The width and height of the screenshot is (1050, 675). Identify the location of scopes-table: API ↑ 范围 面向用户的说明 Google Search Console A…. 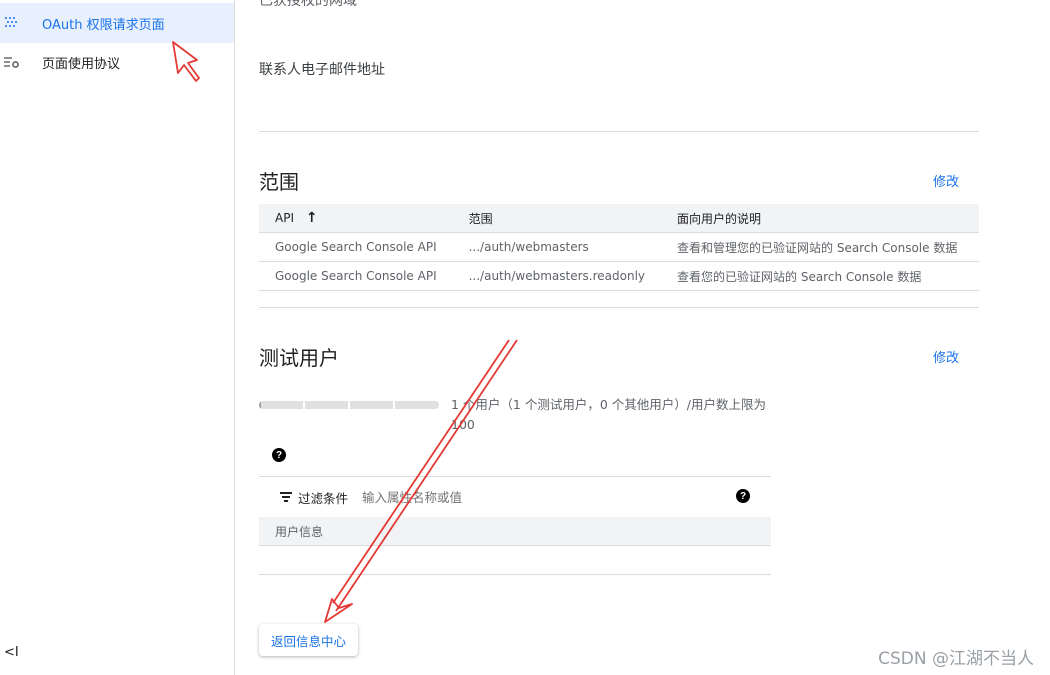
(619, 247).